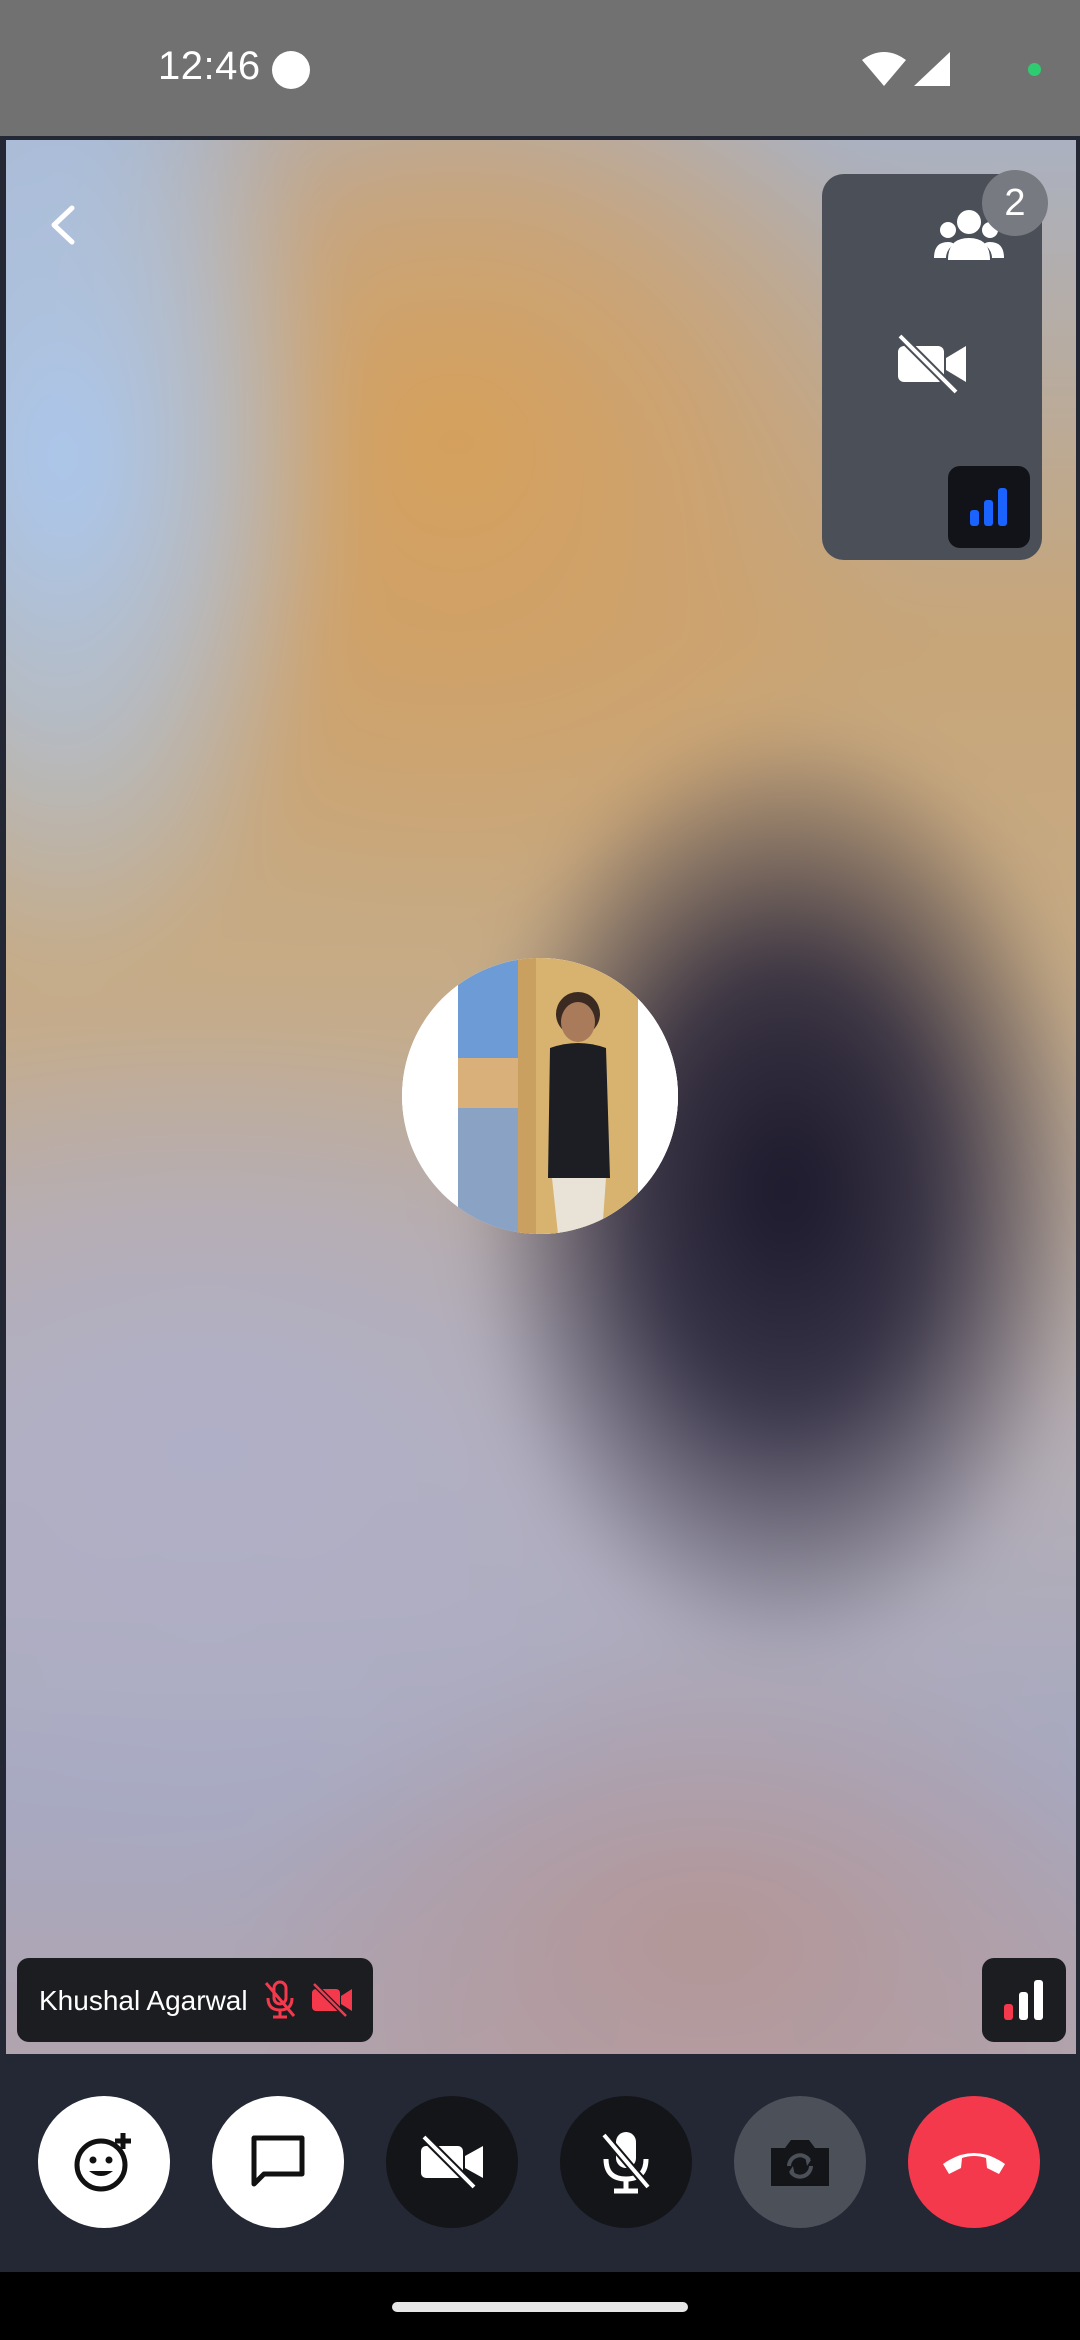  I want to click on signal-strength-icon, so click(988, 507).